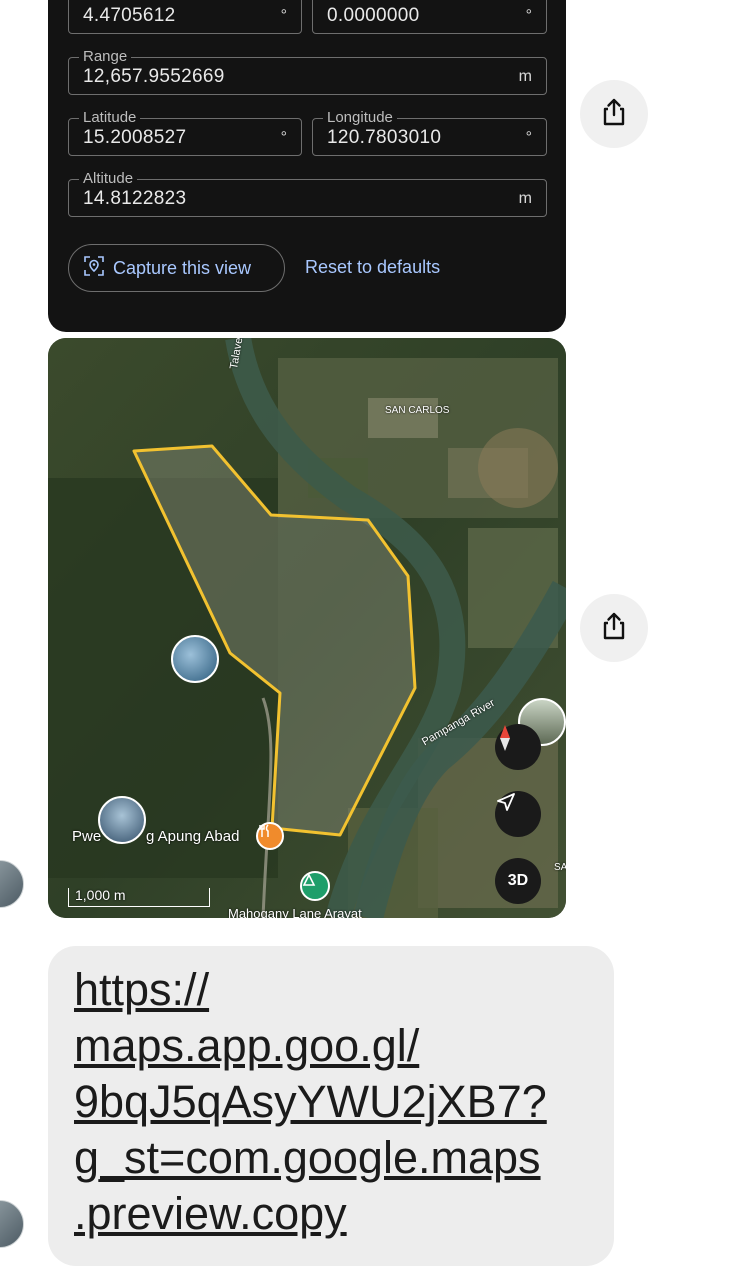 The height and width of the screenshot is (1266, 746). I want to click on capture-location-icon, so click(94, 268).